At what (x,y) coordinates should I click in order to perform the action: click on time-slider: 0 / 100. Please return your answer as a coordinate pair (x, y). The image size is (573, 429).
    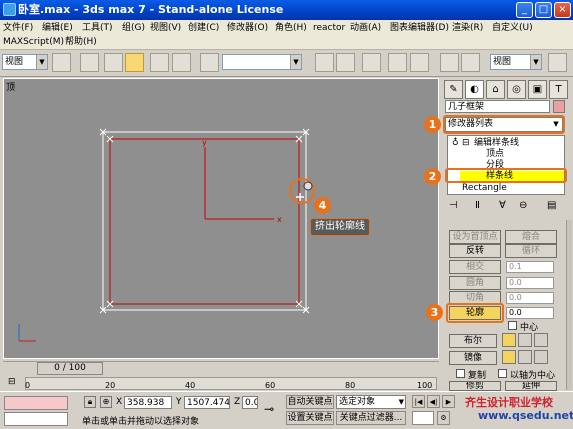
    Looking at the image, I should click on (70, 368).